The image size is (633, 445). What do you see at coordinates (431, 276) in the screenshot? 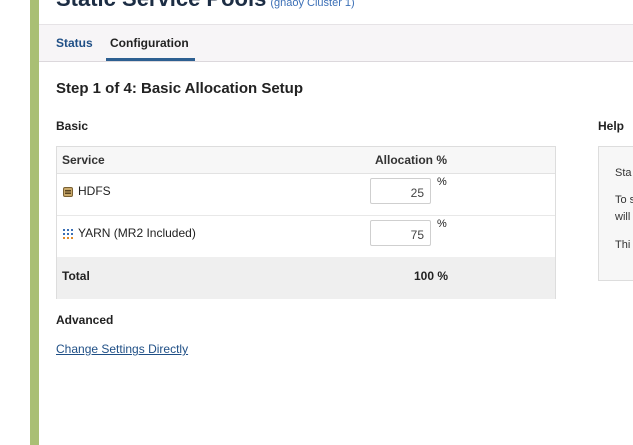
I see `total-value: 100 %` at bounding box center [431, 276].